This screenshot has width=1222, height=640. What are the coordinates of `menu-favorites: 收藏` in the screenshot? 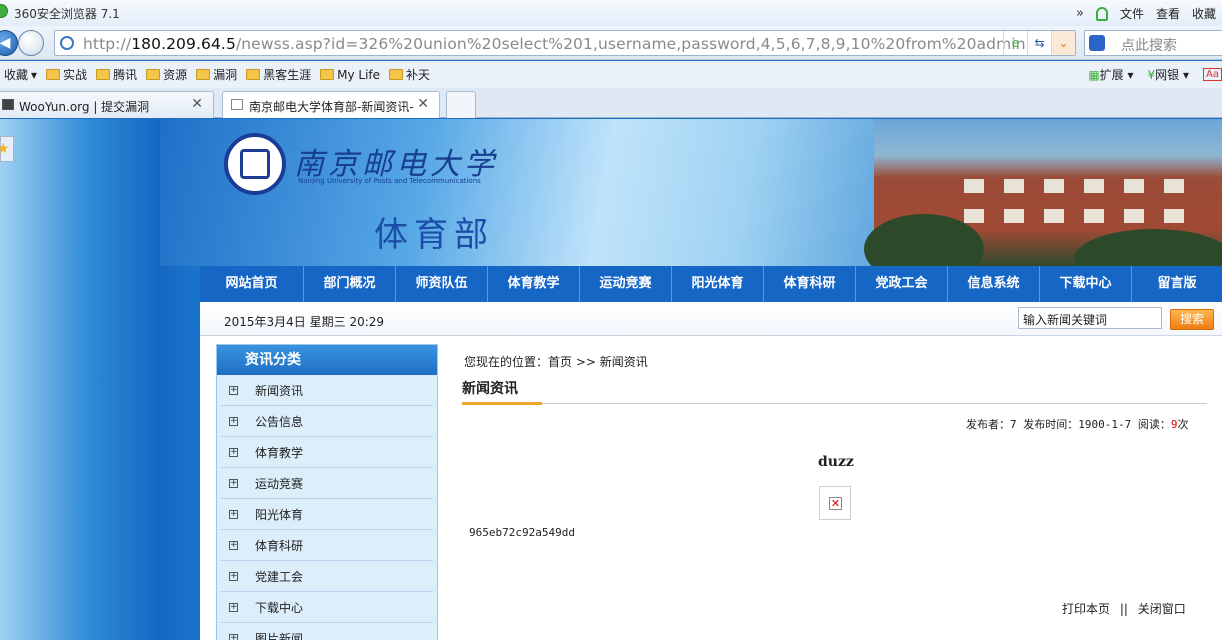 It's located at (1204, 13).